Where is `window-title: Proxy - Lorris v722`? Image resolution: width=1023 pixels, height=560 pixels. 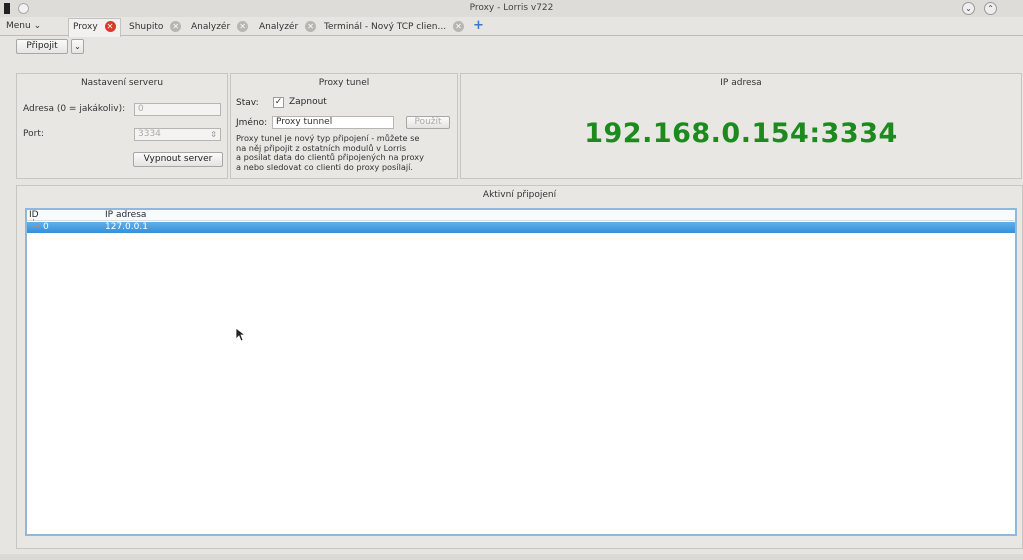 window-title: Proxy - Lorris v722 is located at coordinates (511, 8).